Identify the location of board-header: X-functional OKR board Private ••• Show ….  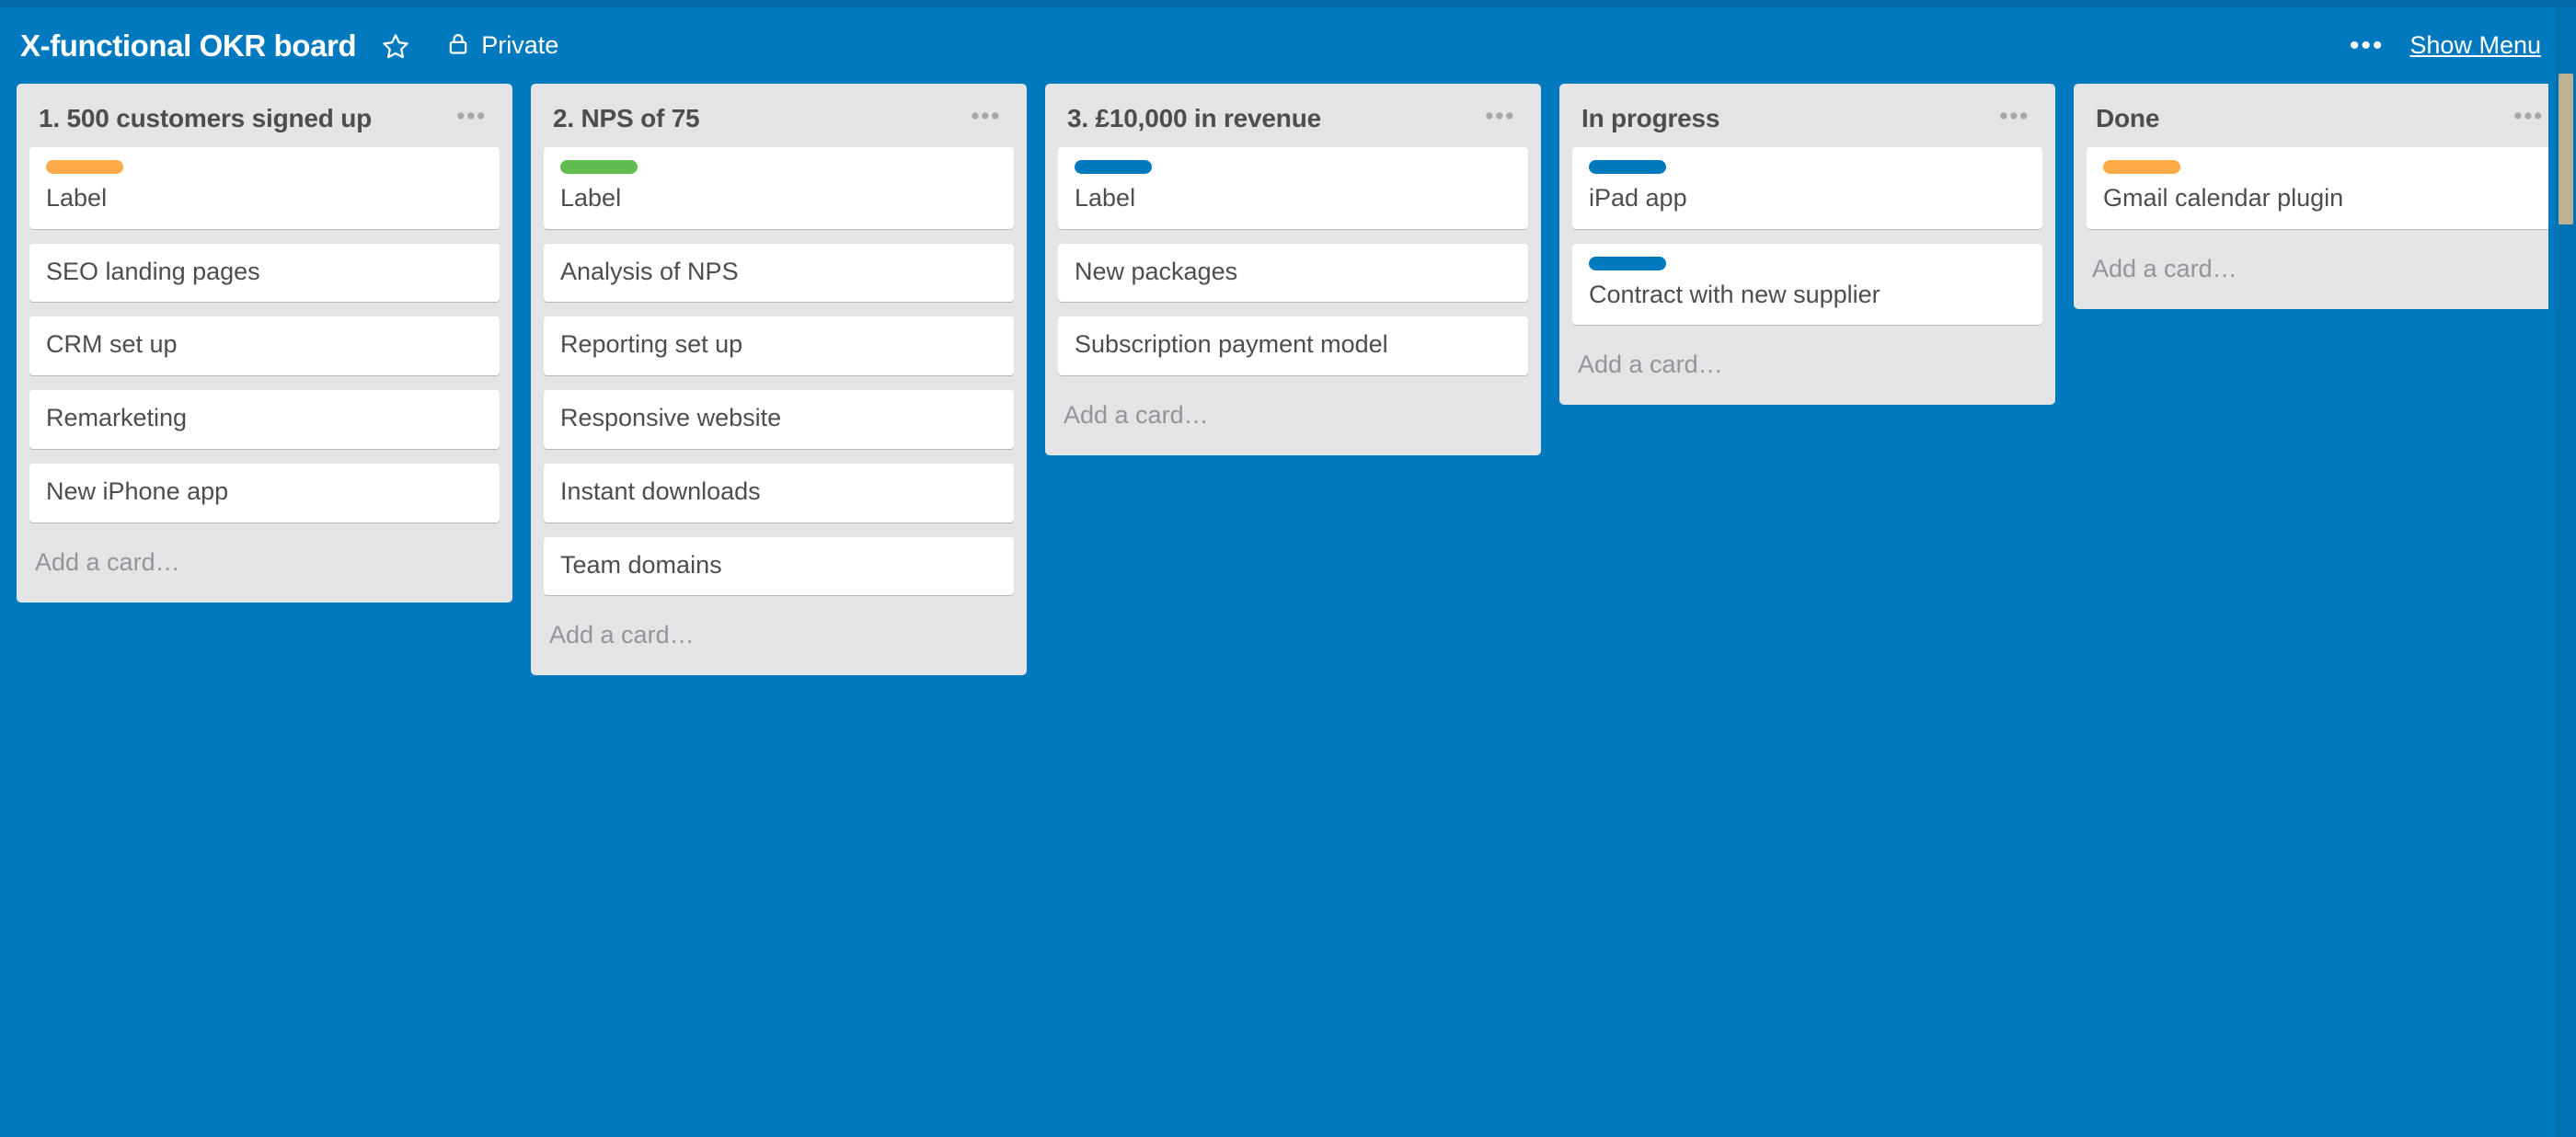
(1288, 46).